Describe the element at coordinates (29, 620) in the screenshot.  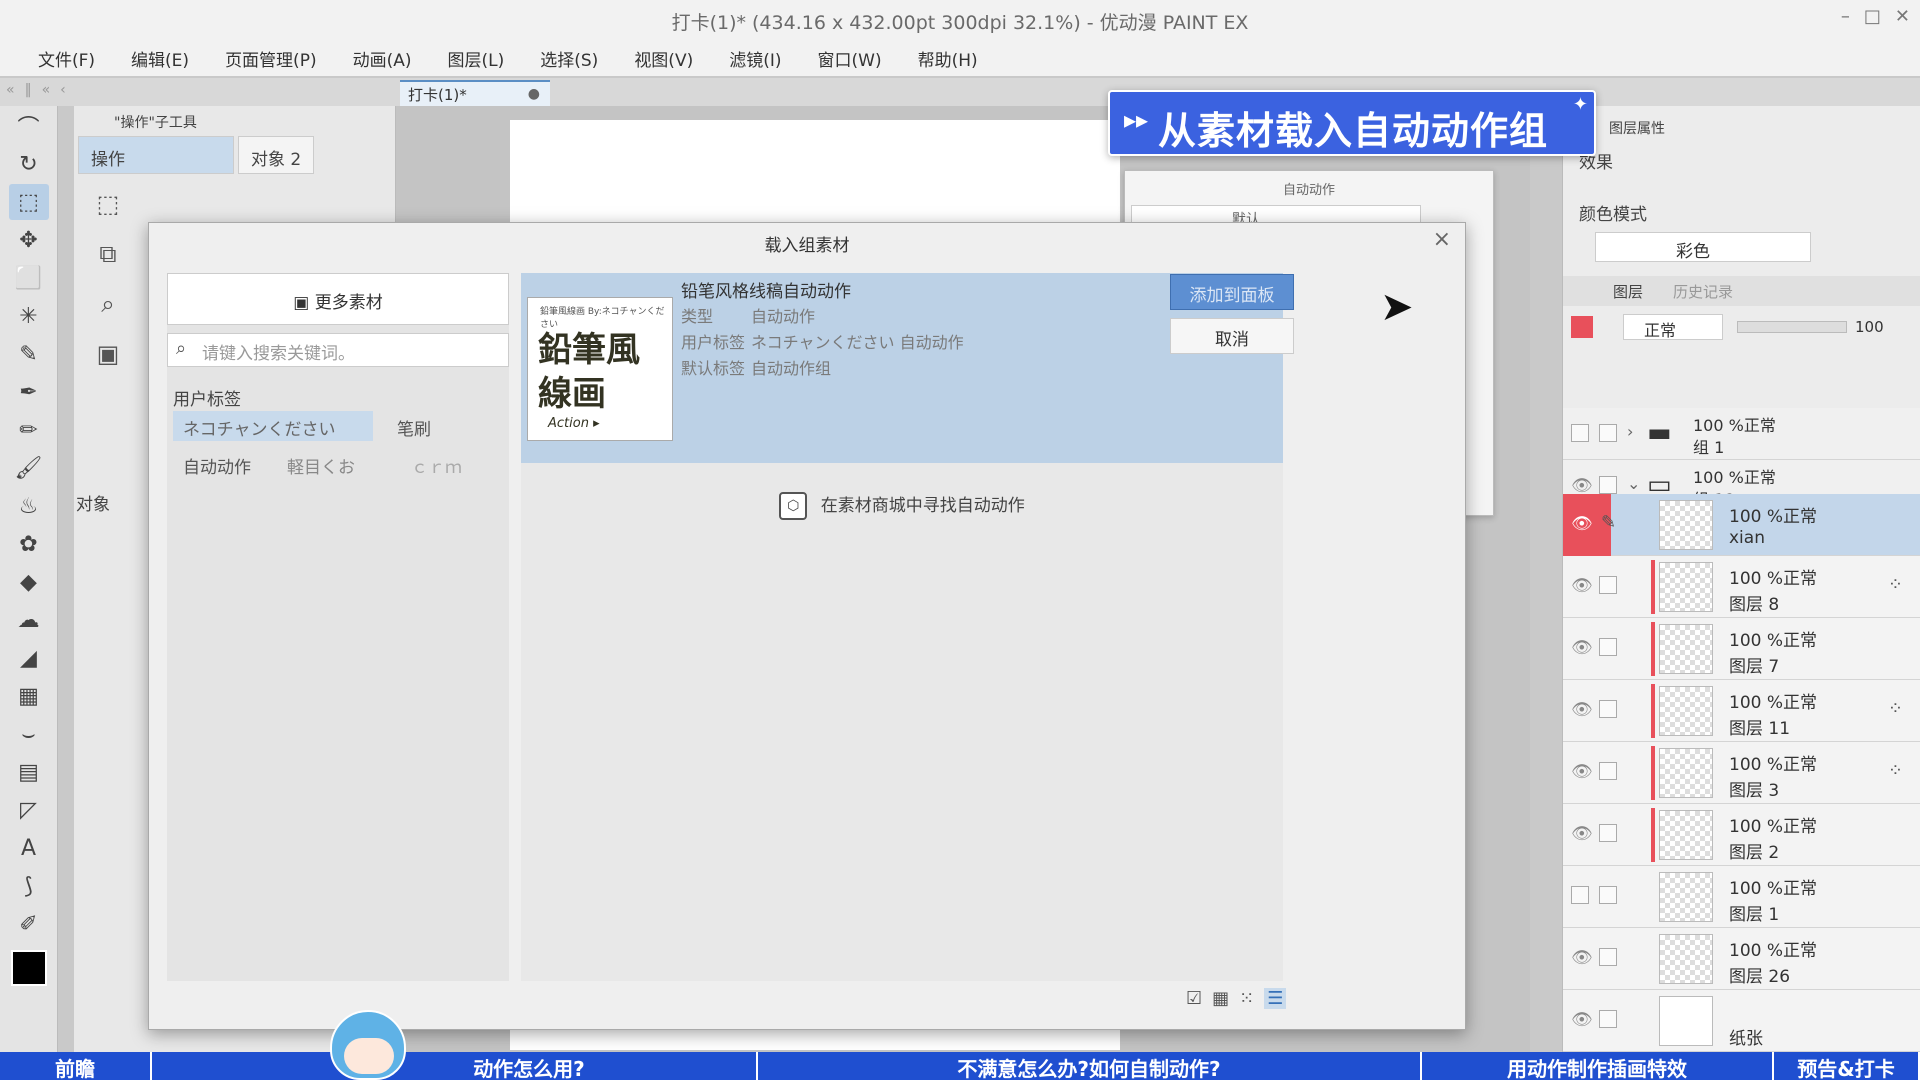
I see `blend-tool-icon: ☁` at that location.